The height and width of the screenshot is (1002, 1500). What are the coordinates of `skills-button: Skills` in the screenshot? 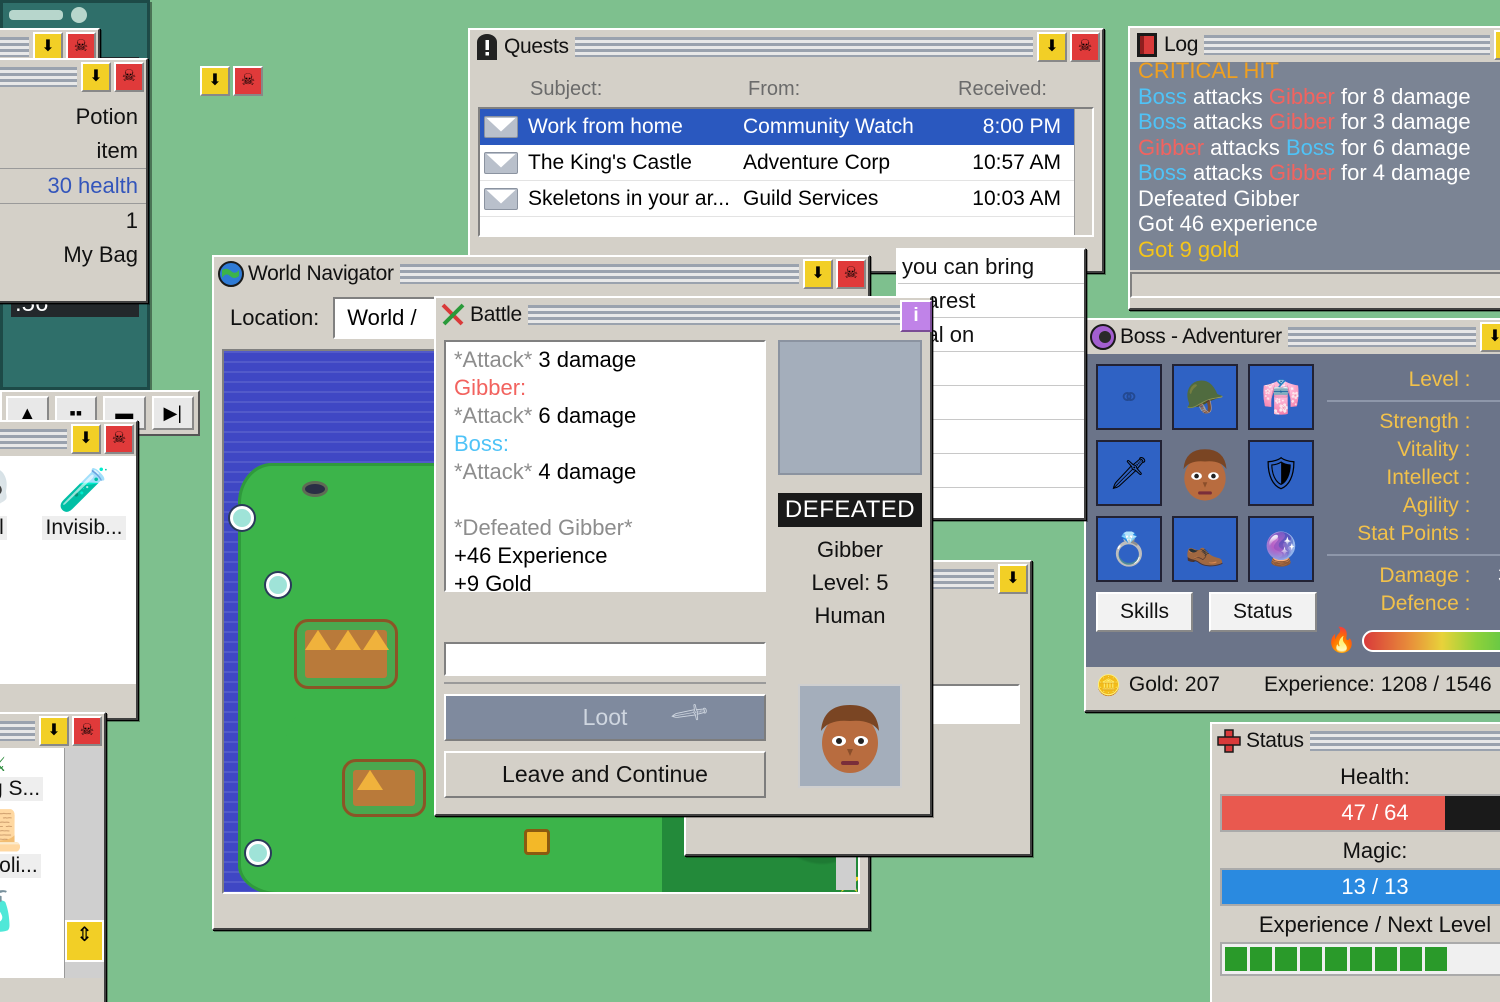 It's located at (1145, 612).